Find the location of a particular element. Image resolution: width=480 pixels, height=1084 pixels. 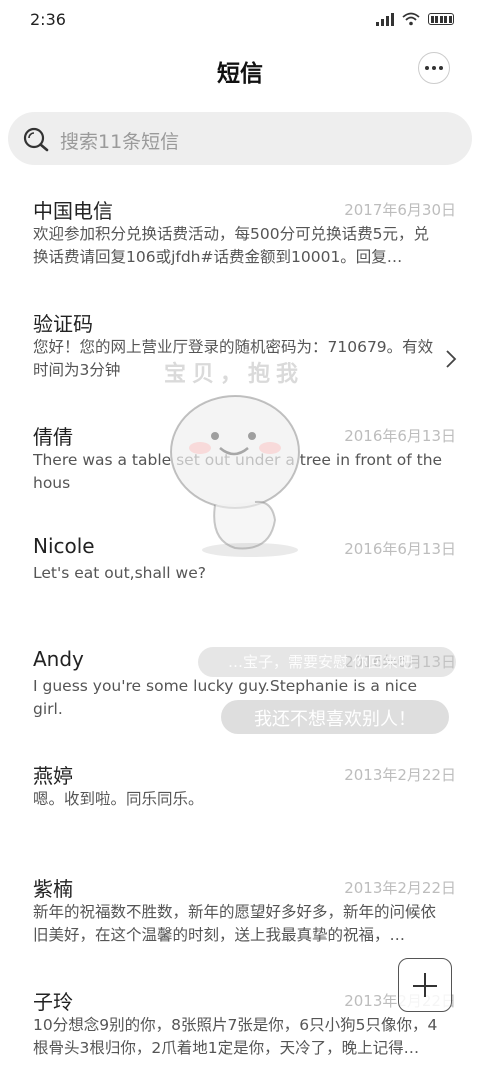

message-preview: 嗯。收到啦。同乐同乐。 is located at coordinates (118, 799).